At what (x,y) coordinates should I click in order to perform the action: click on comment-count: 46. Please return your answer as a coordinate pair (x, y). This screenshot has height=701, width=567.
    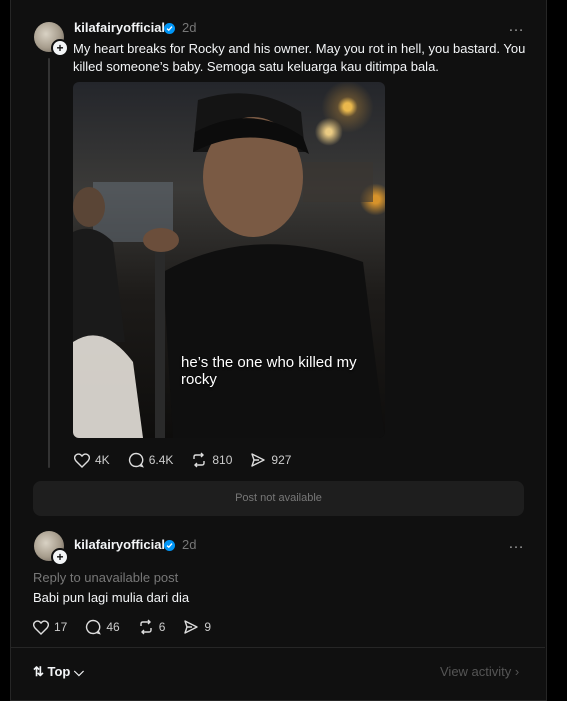
    Looking at the image, I should click on (113, 627).